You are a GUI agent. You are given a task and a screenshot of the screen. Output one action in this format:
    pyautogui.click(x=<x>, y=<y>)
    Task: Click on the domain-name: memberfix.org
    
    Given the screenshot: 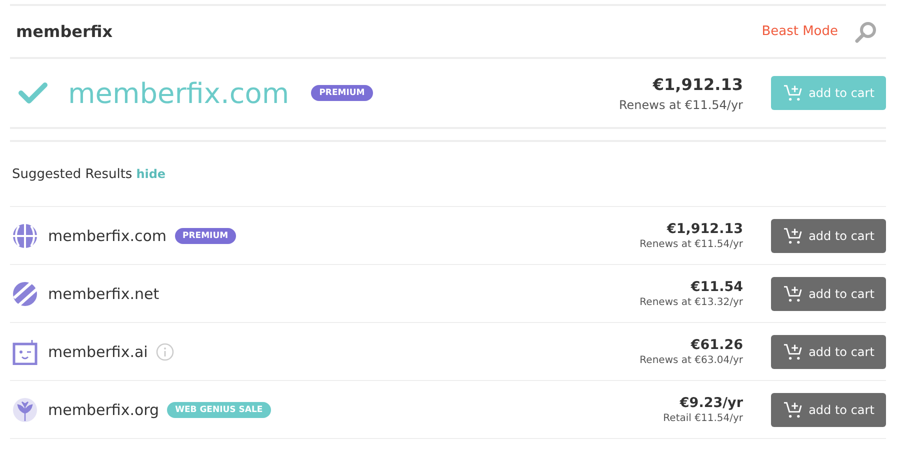 What is the action you would take?
    pyautogui.click(x=104, y=409)
    